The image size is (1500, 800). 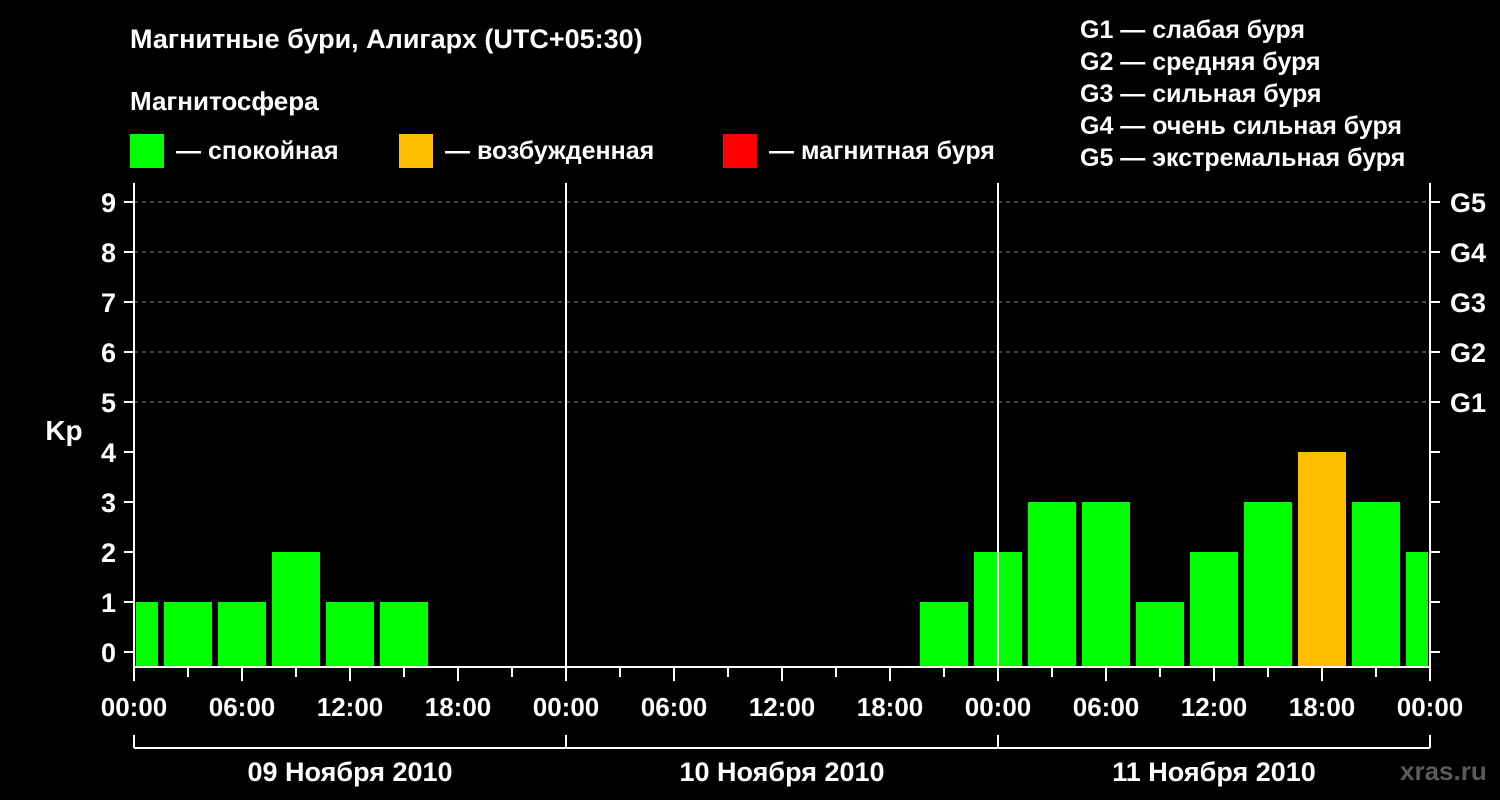 I want to click on x-tick-label-24: 00:00, so click(x=566, y=707).